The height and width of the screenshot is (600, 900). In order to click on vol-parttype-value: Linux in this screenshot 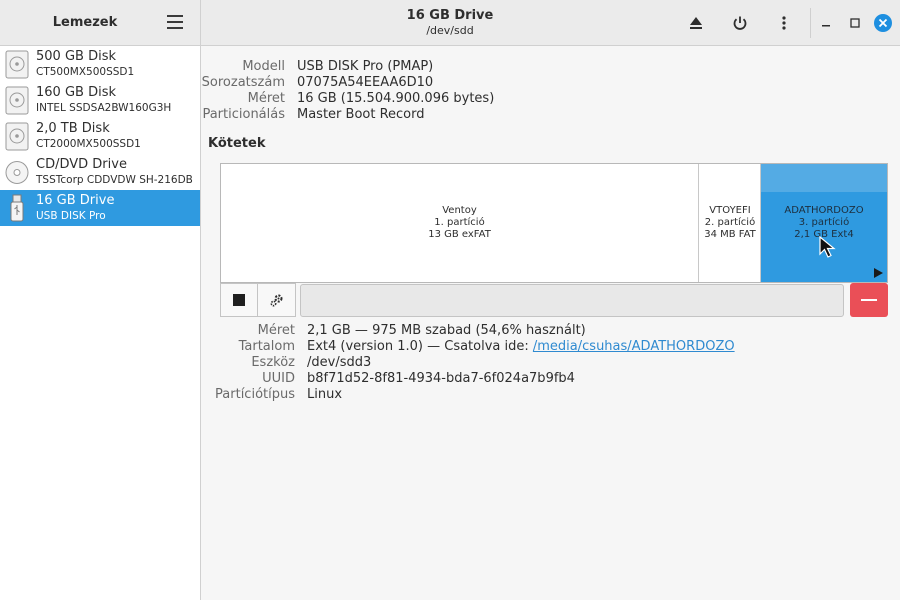, I will do `click(325, 394)`.